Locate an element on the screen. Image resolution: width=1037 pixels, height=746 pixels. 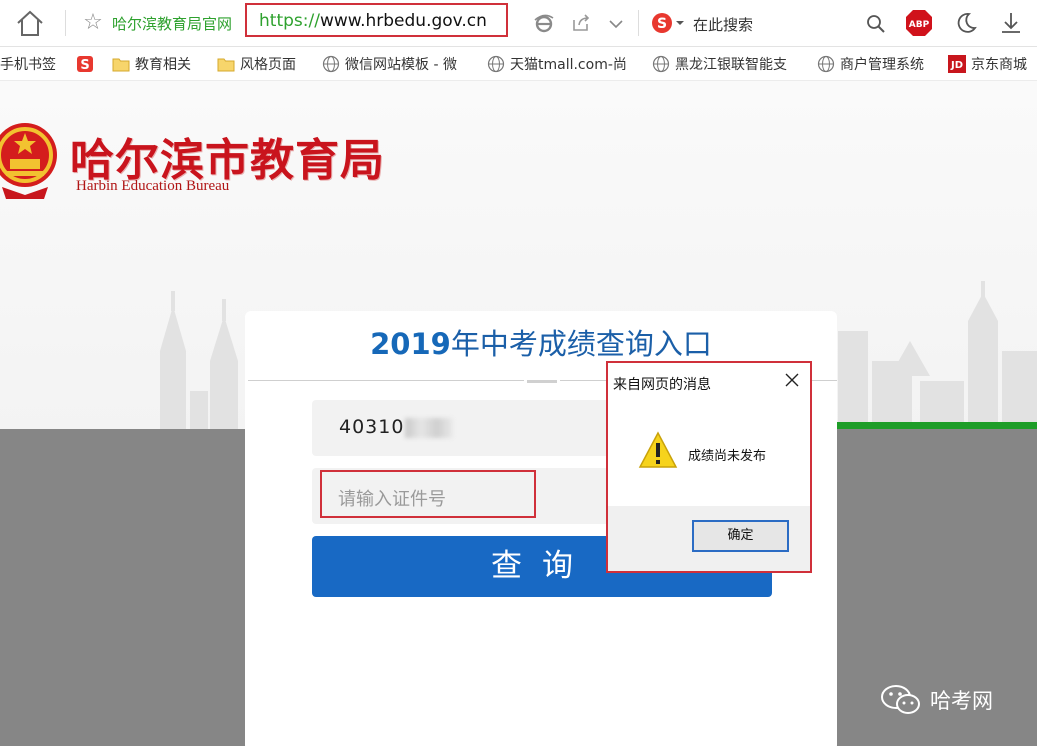
dialog-footer: 确定 is located at coordinates (709, 538).